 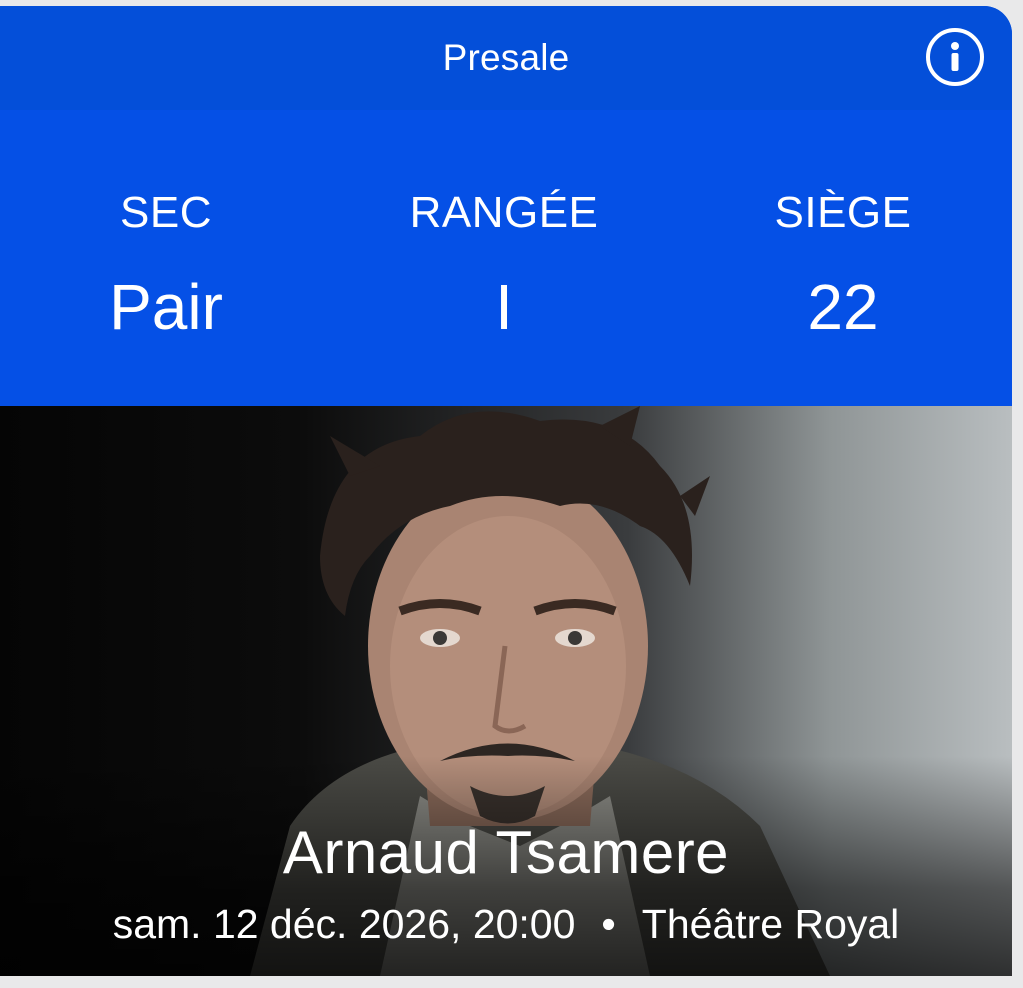 What do you see at coordinates (166, 307) in the screenshot?
I see `section-value: Pair` at bounding box center [166, 307].